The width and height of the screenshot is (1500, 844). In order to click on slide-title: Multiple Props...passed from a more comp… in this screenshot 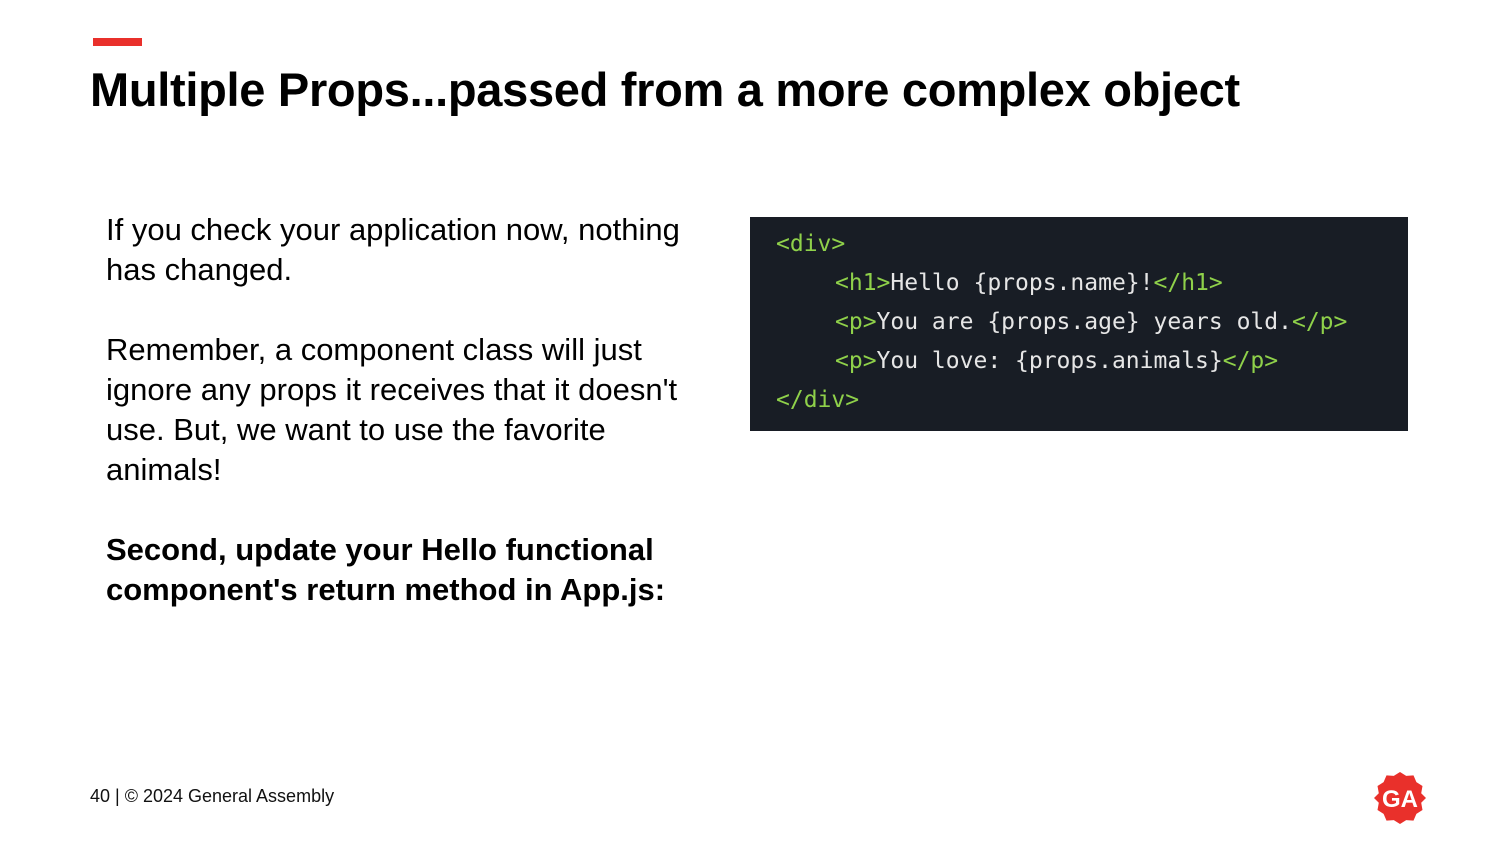, I will do `click(665, 89)`.